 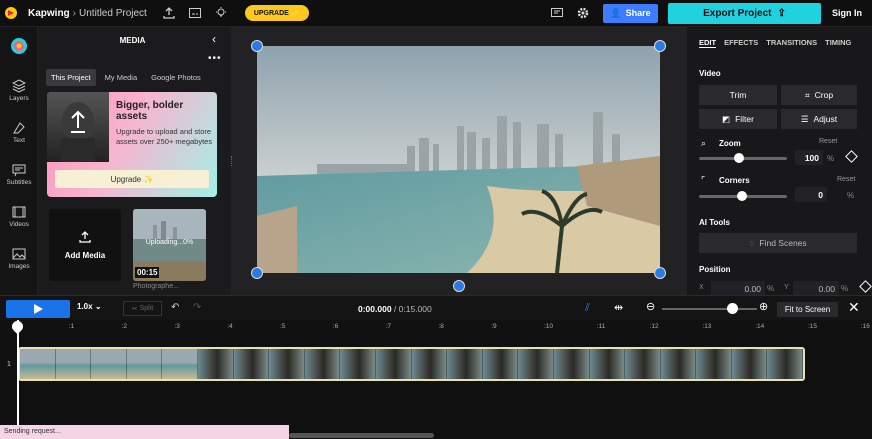 I want to click on split-button: ✂ Split, so click(x=142, y=308).